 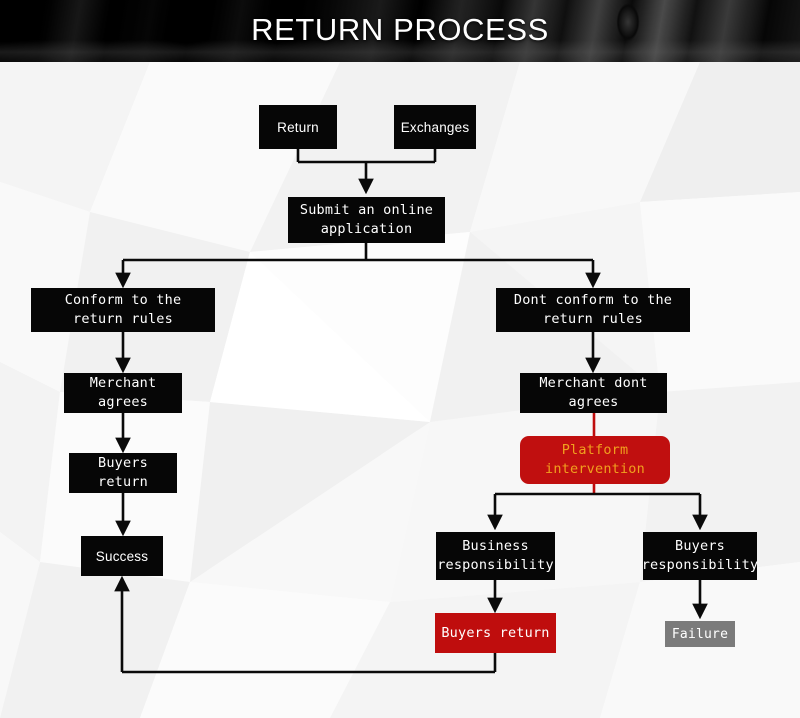 What do you see at coordinates (435, 127) in the screenshot?
I see `node-exchanges: Exchanges` at bounding box center [435, 127].